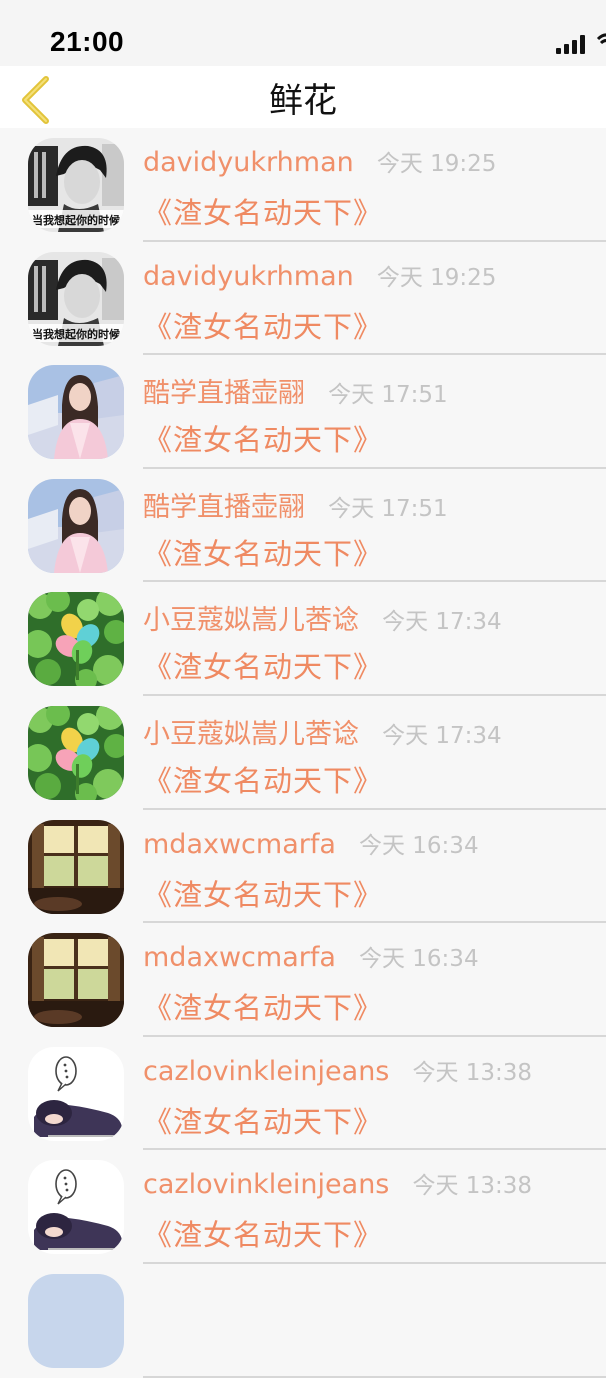 Image resolution: width=606 pixels, height=1378 pixels. Describe the element at coordinates (573, 44) in the screenshot. I see `signal-icon` at that location.